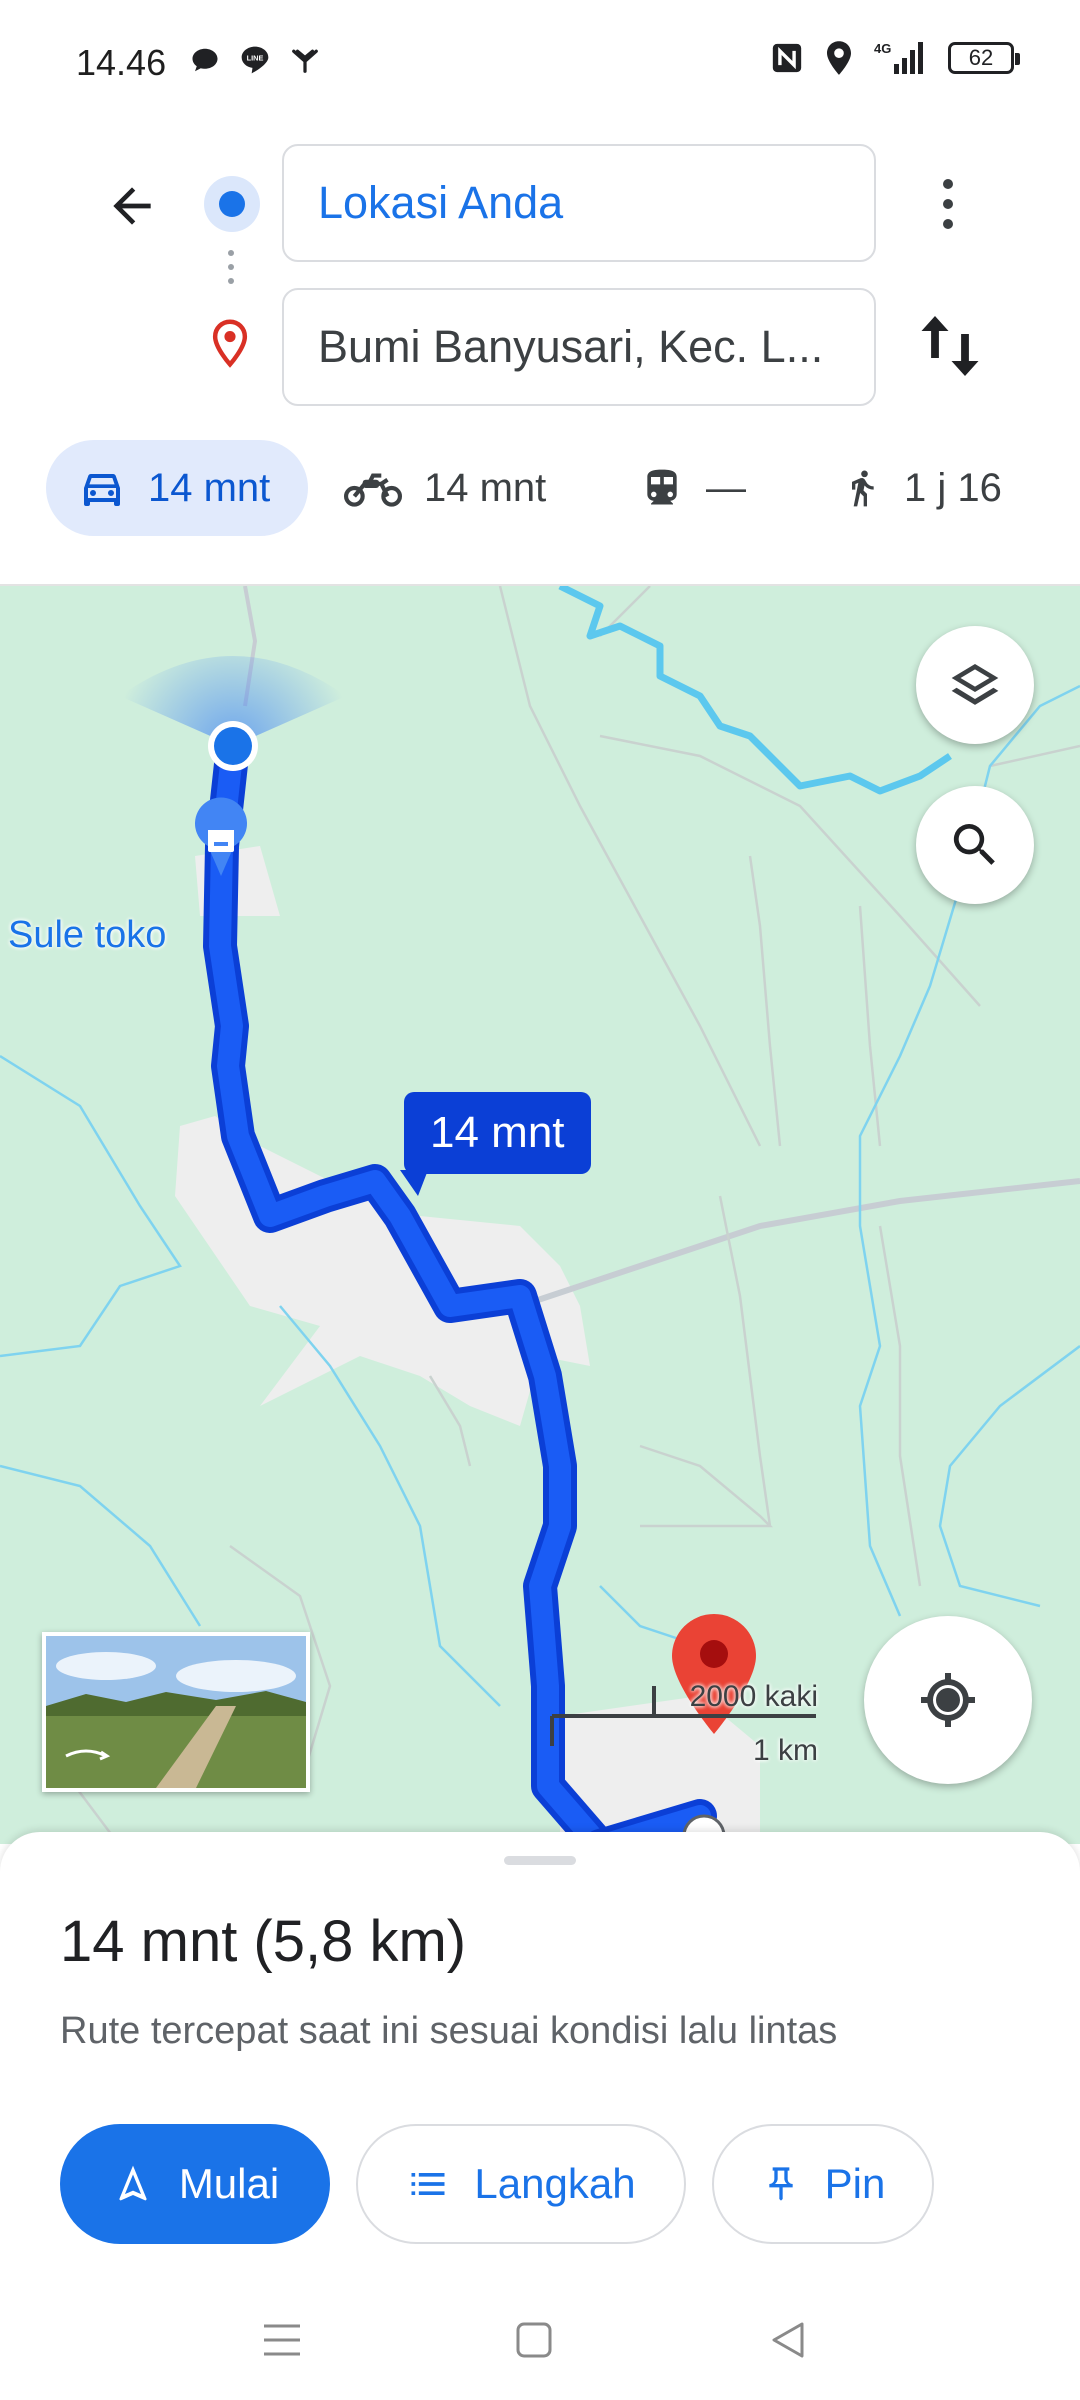 This screenshot has width=1080, height=2400. I want to click on navigation-arrow-icon, so click(133, 2183).